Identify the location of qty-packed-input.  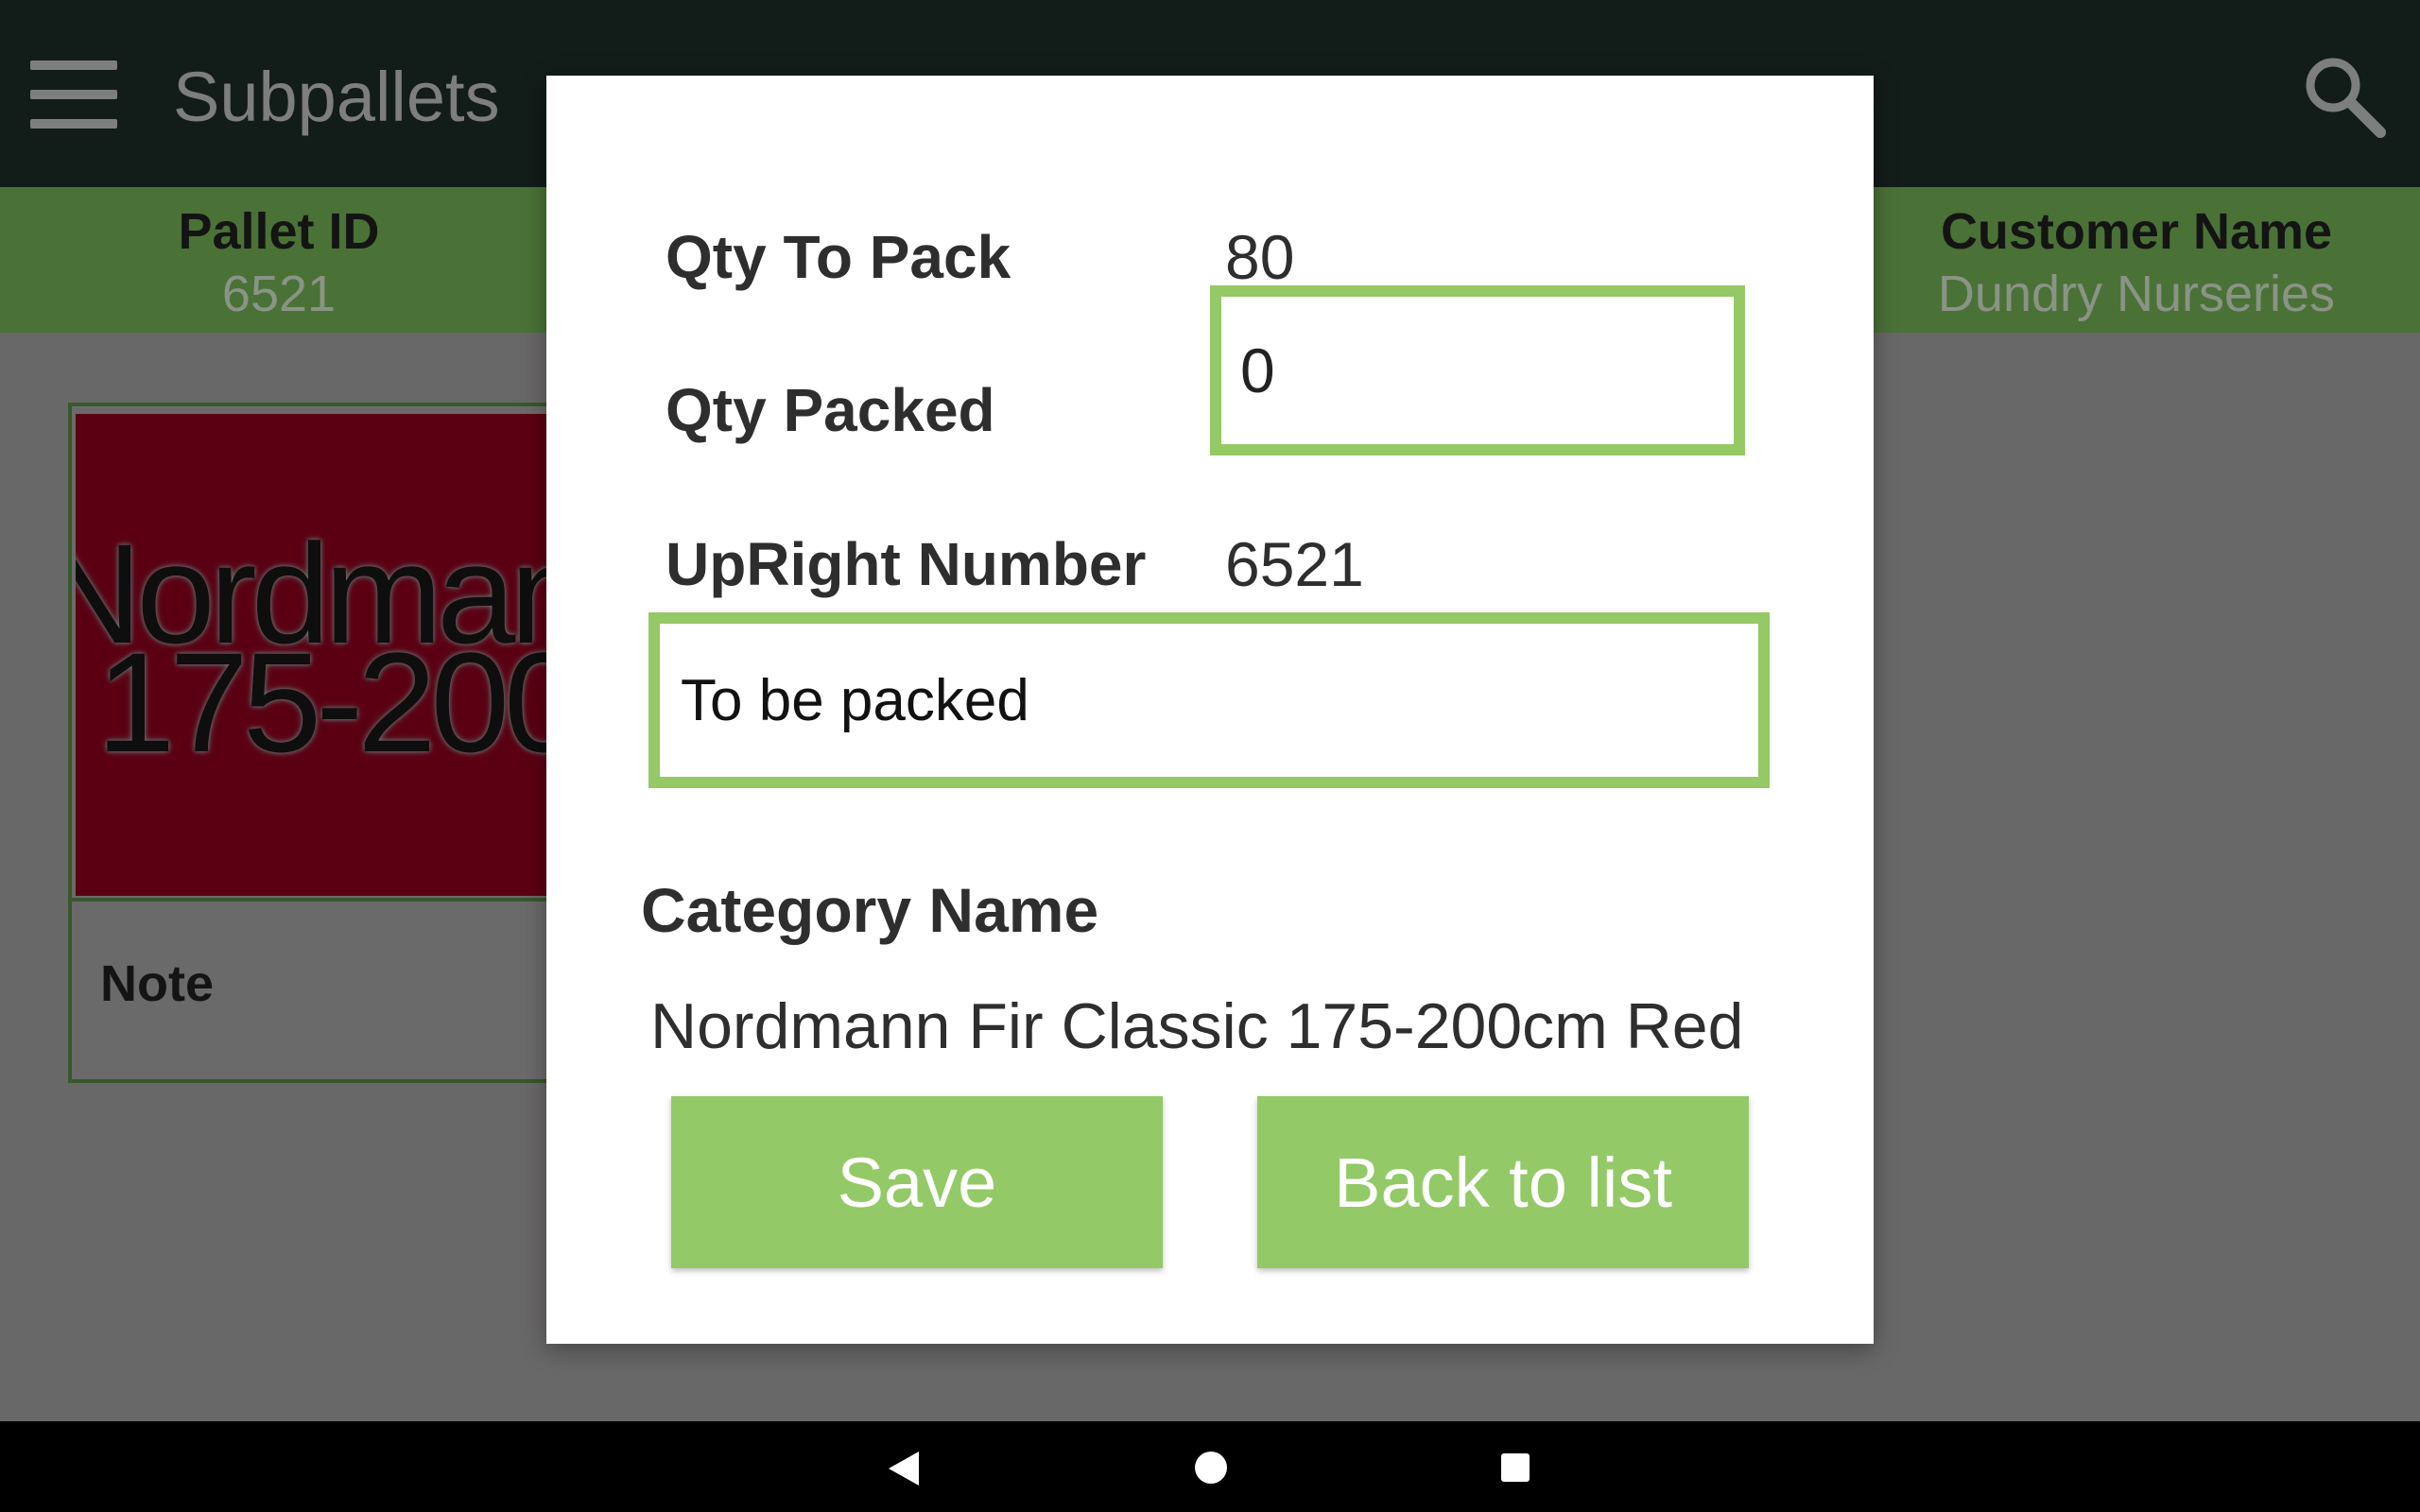
(1477, 370).